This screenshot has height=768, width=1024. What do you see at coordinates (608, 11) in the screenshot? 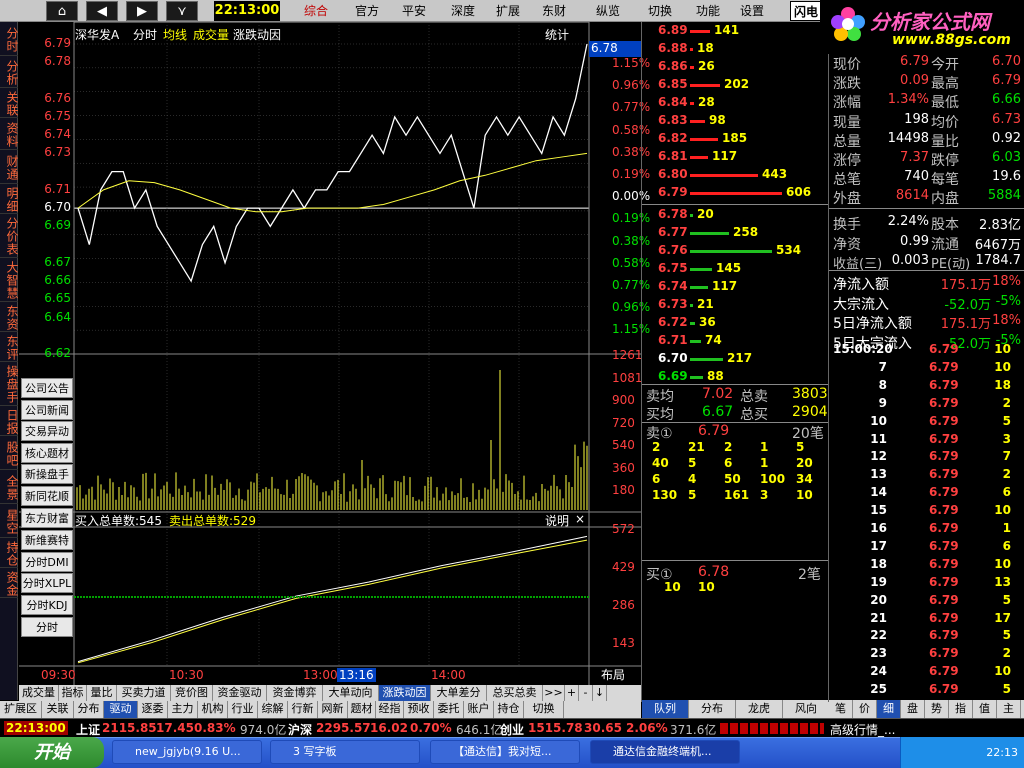
I see `menu-zonglan: 纵览` at bounding box center [608, 11].